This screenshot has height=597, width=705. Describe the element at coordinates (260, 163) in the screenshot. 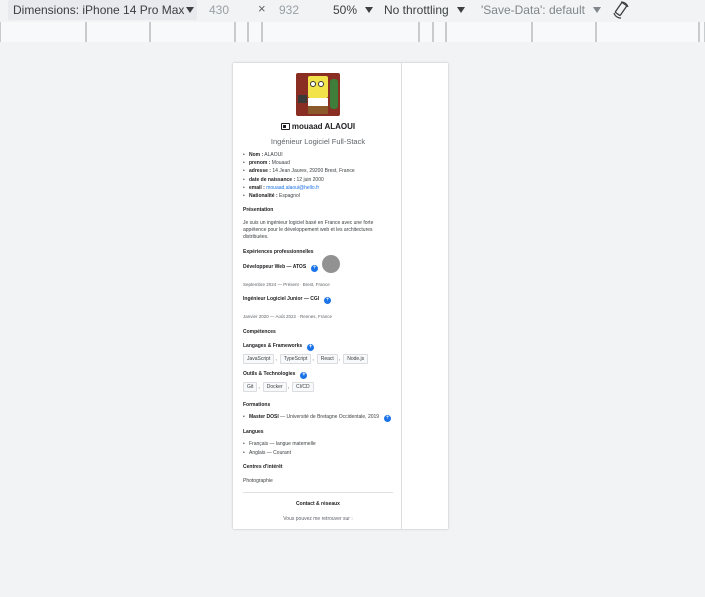

I see `info-label: prenom :` at that location.